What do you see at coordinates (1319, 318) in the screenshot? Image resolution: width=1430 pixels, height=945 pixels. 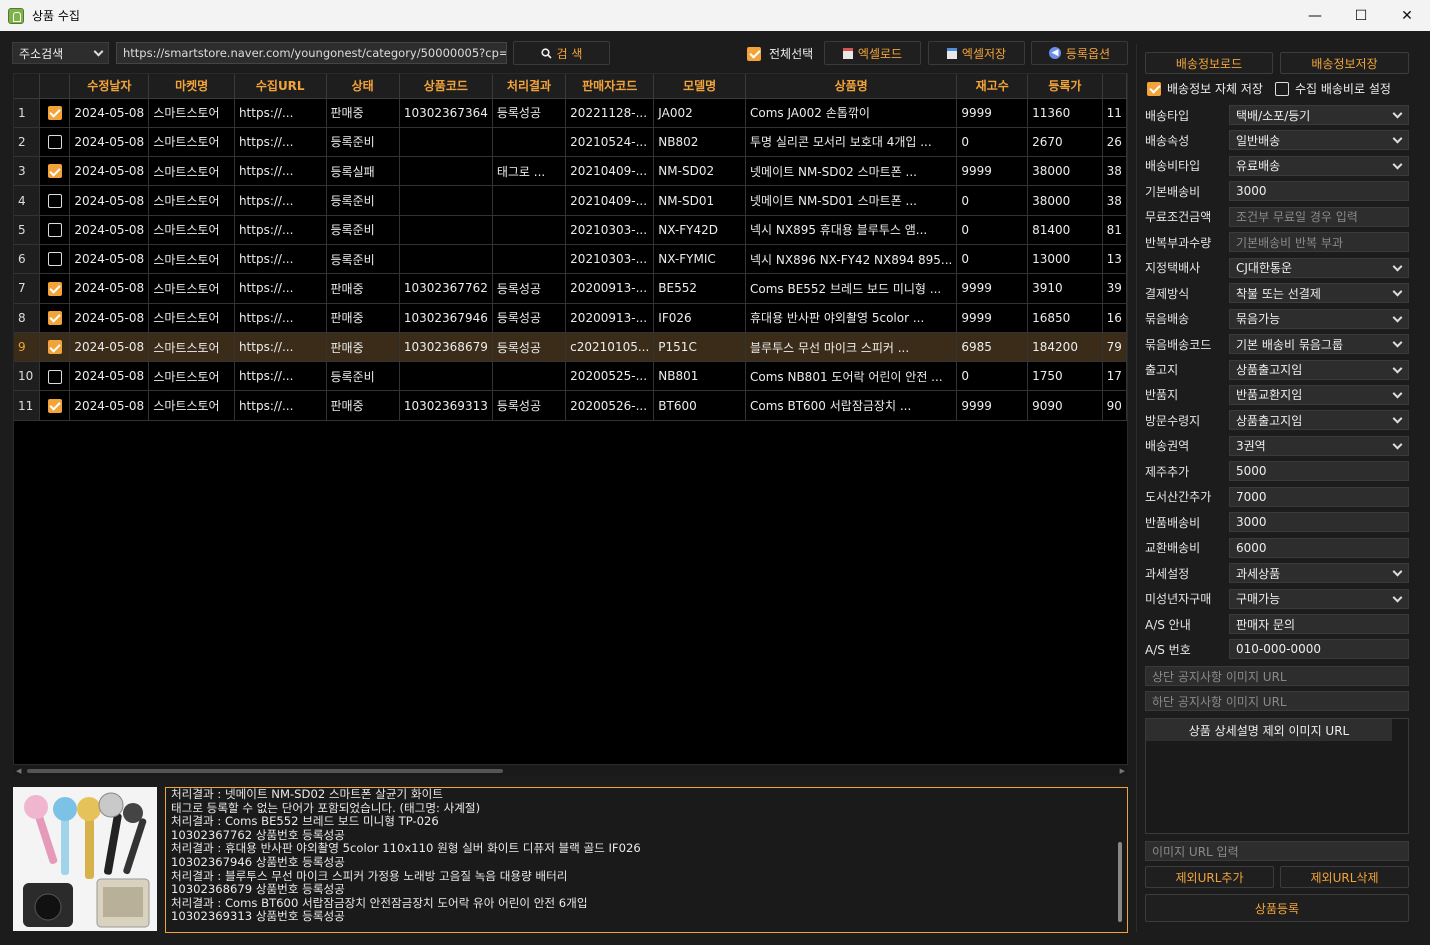 I see `field-select: 묶음가능` at bounding box center [1319, 318].